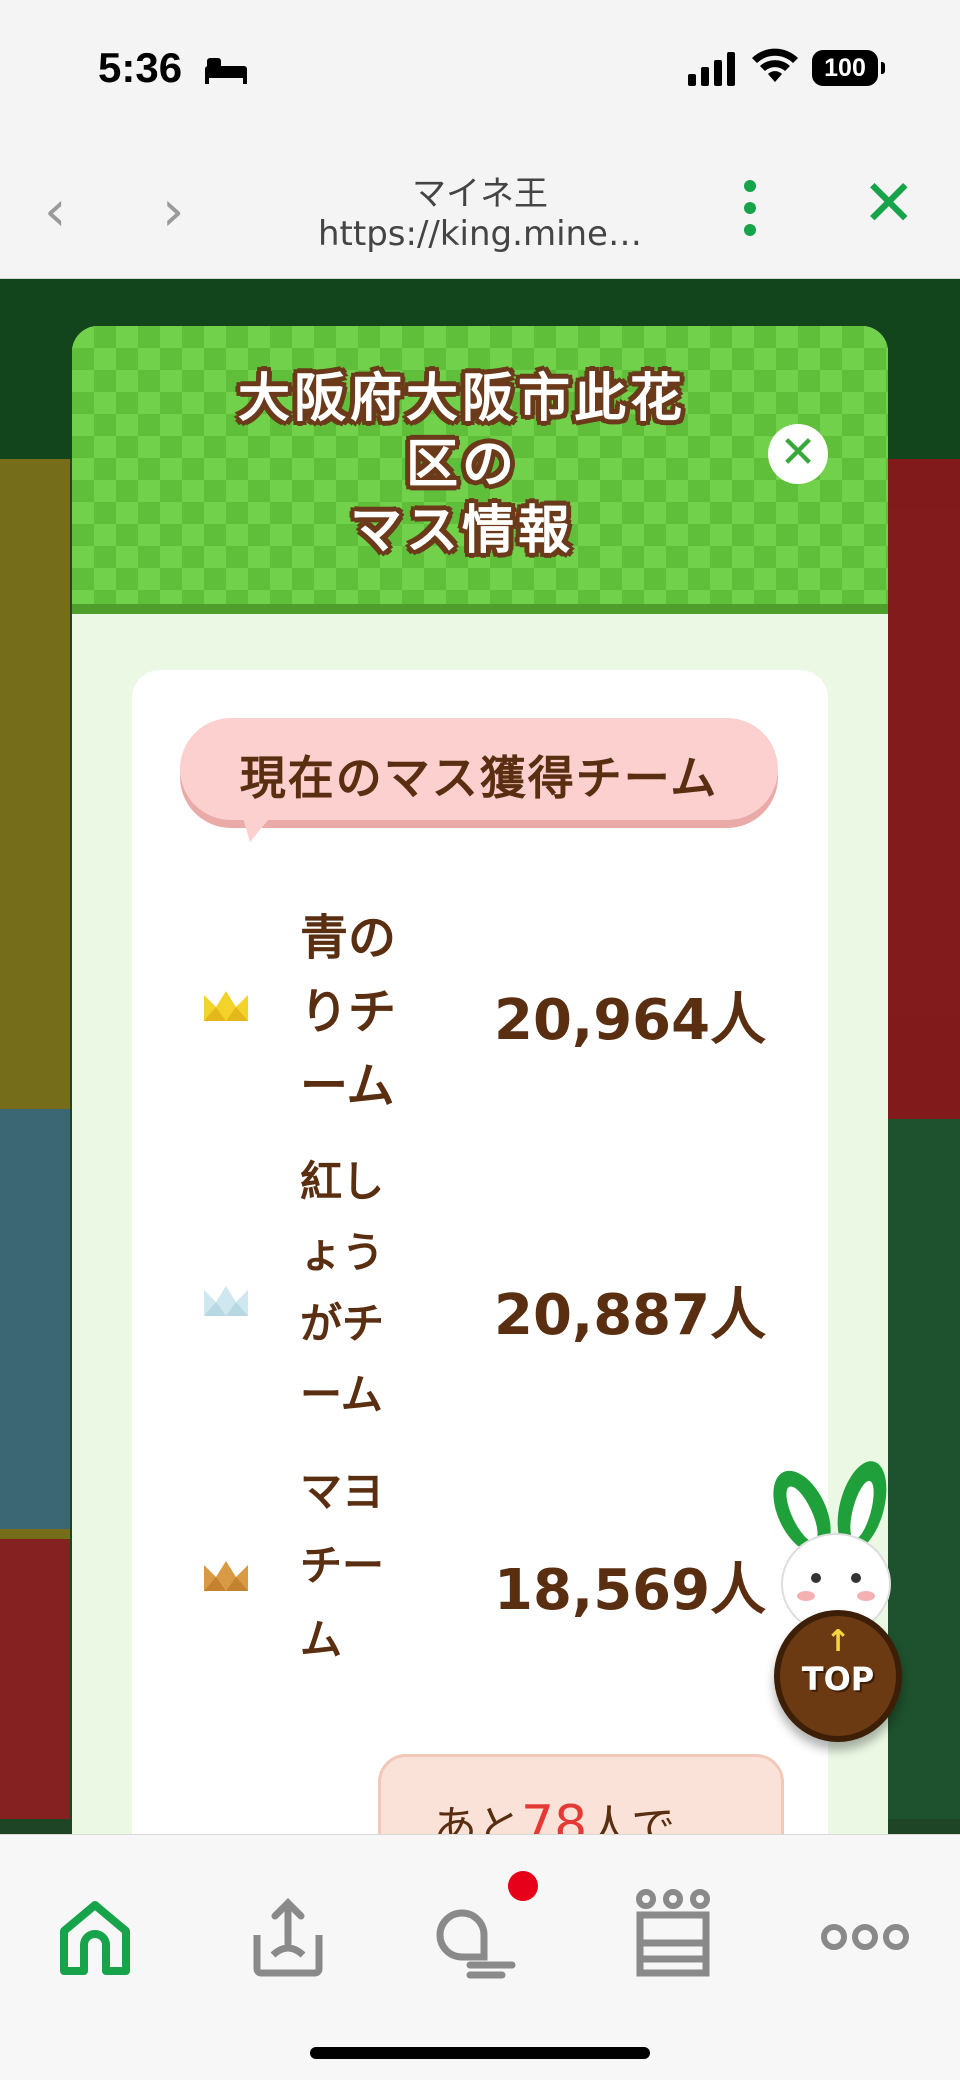 This screenshot has width=960, height=2080. I want to click on crown-icon, so click(673, 1935).